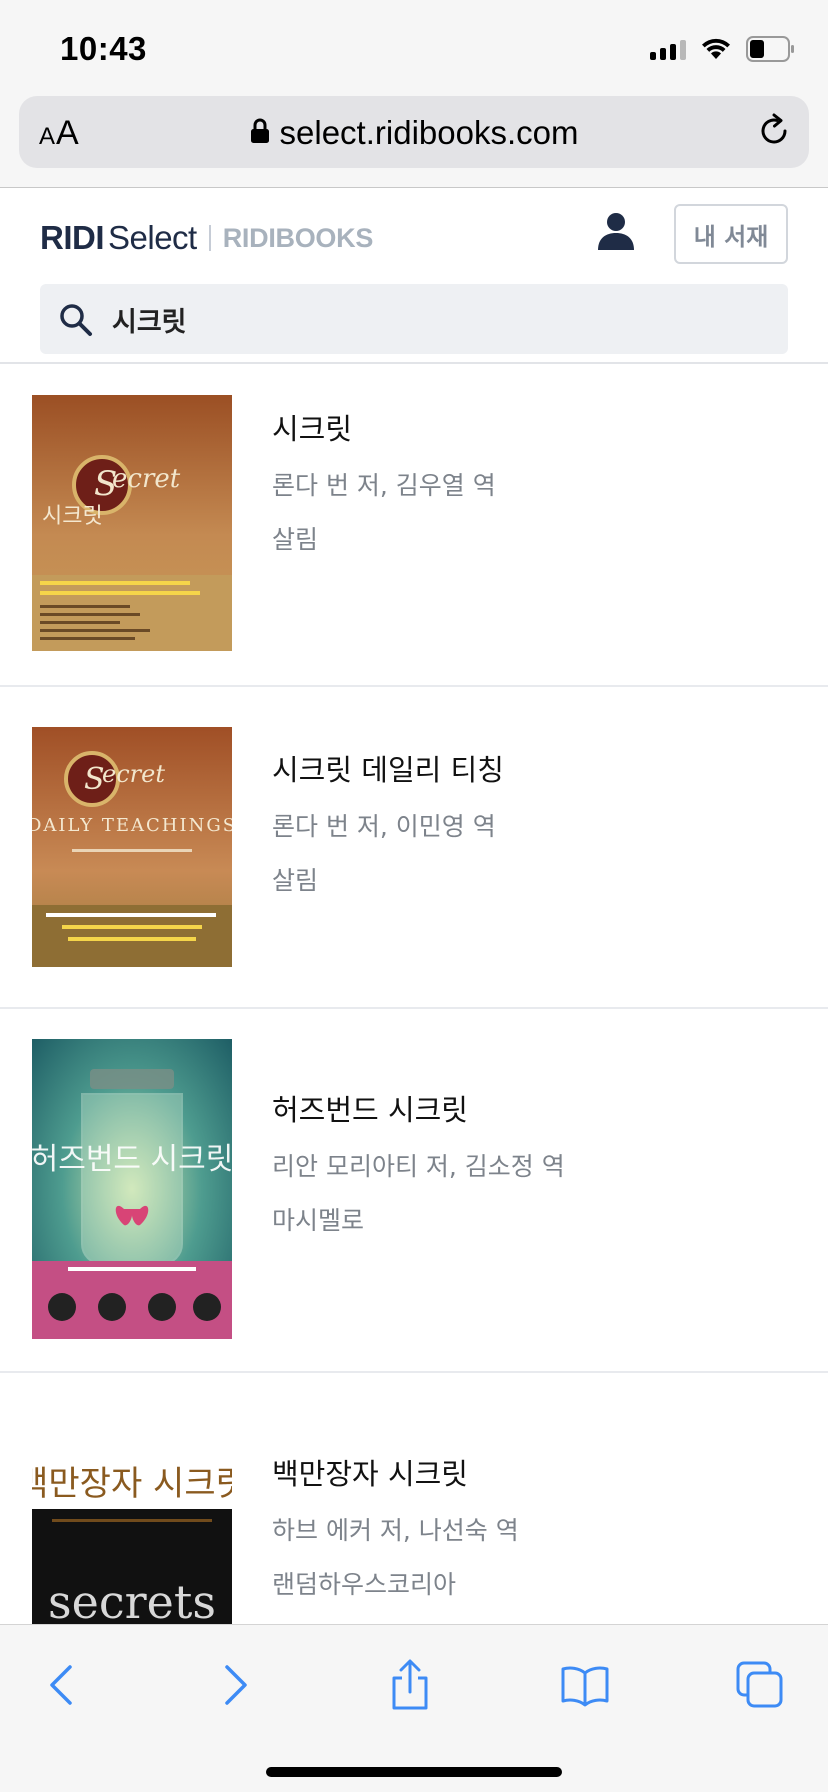  Describe the element at coordinates (384, 826) in the screenshot. I see `book-authors: 론다 번 저, 이민영 역` at that location.